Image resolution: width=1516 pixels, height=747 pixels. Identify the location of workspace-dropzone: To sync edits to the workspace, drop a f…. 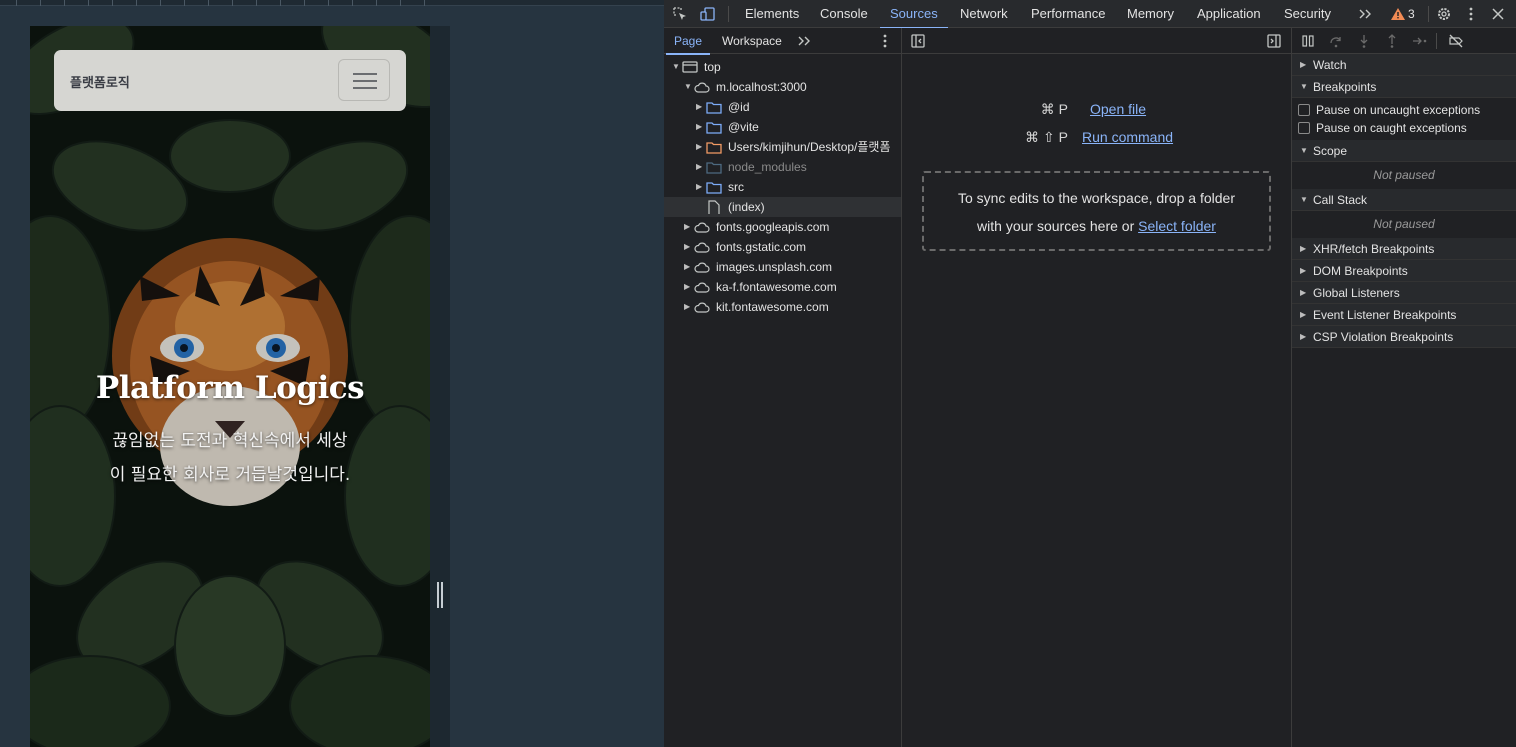
(1096, 211).